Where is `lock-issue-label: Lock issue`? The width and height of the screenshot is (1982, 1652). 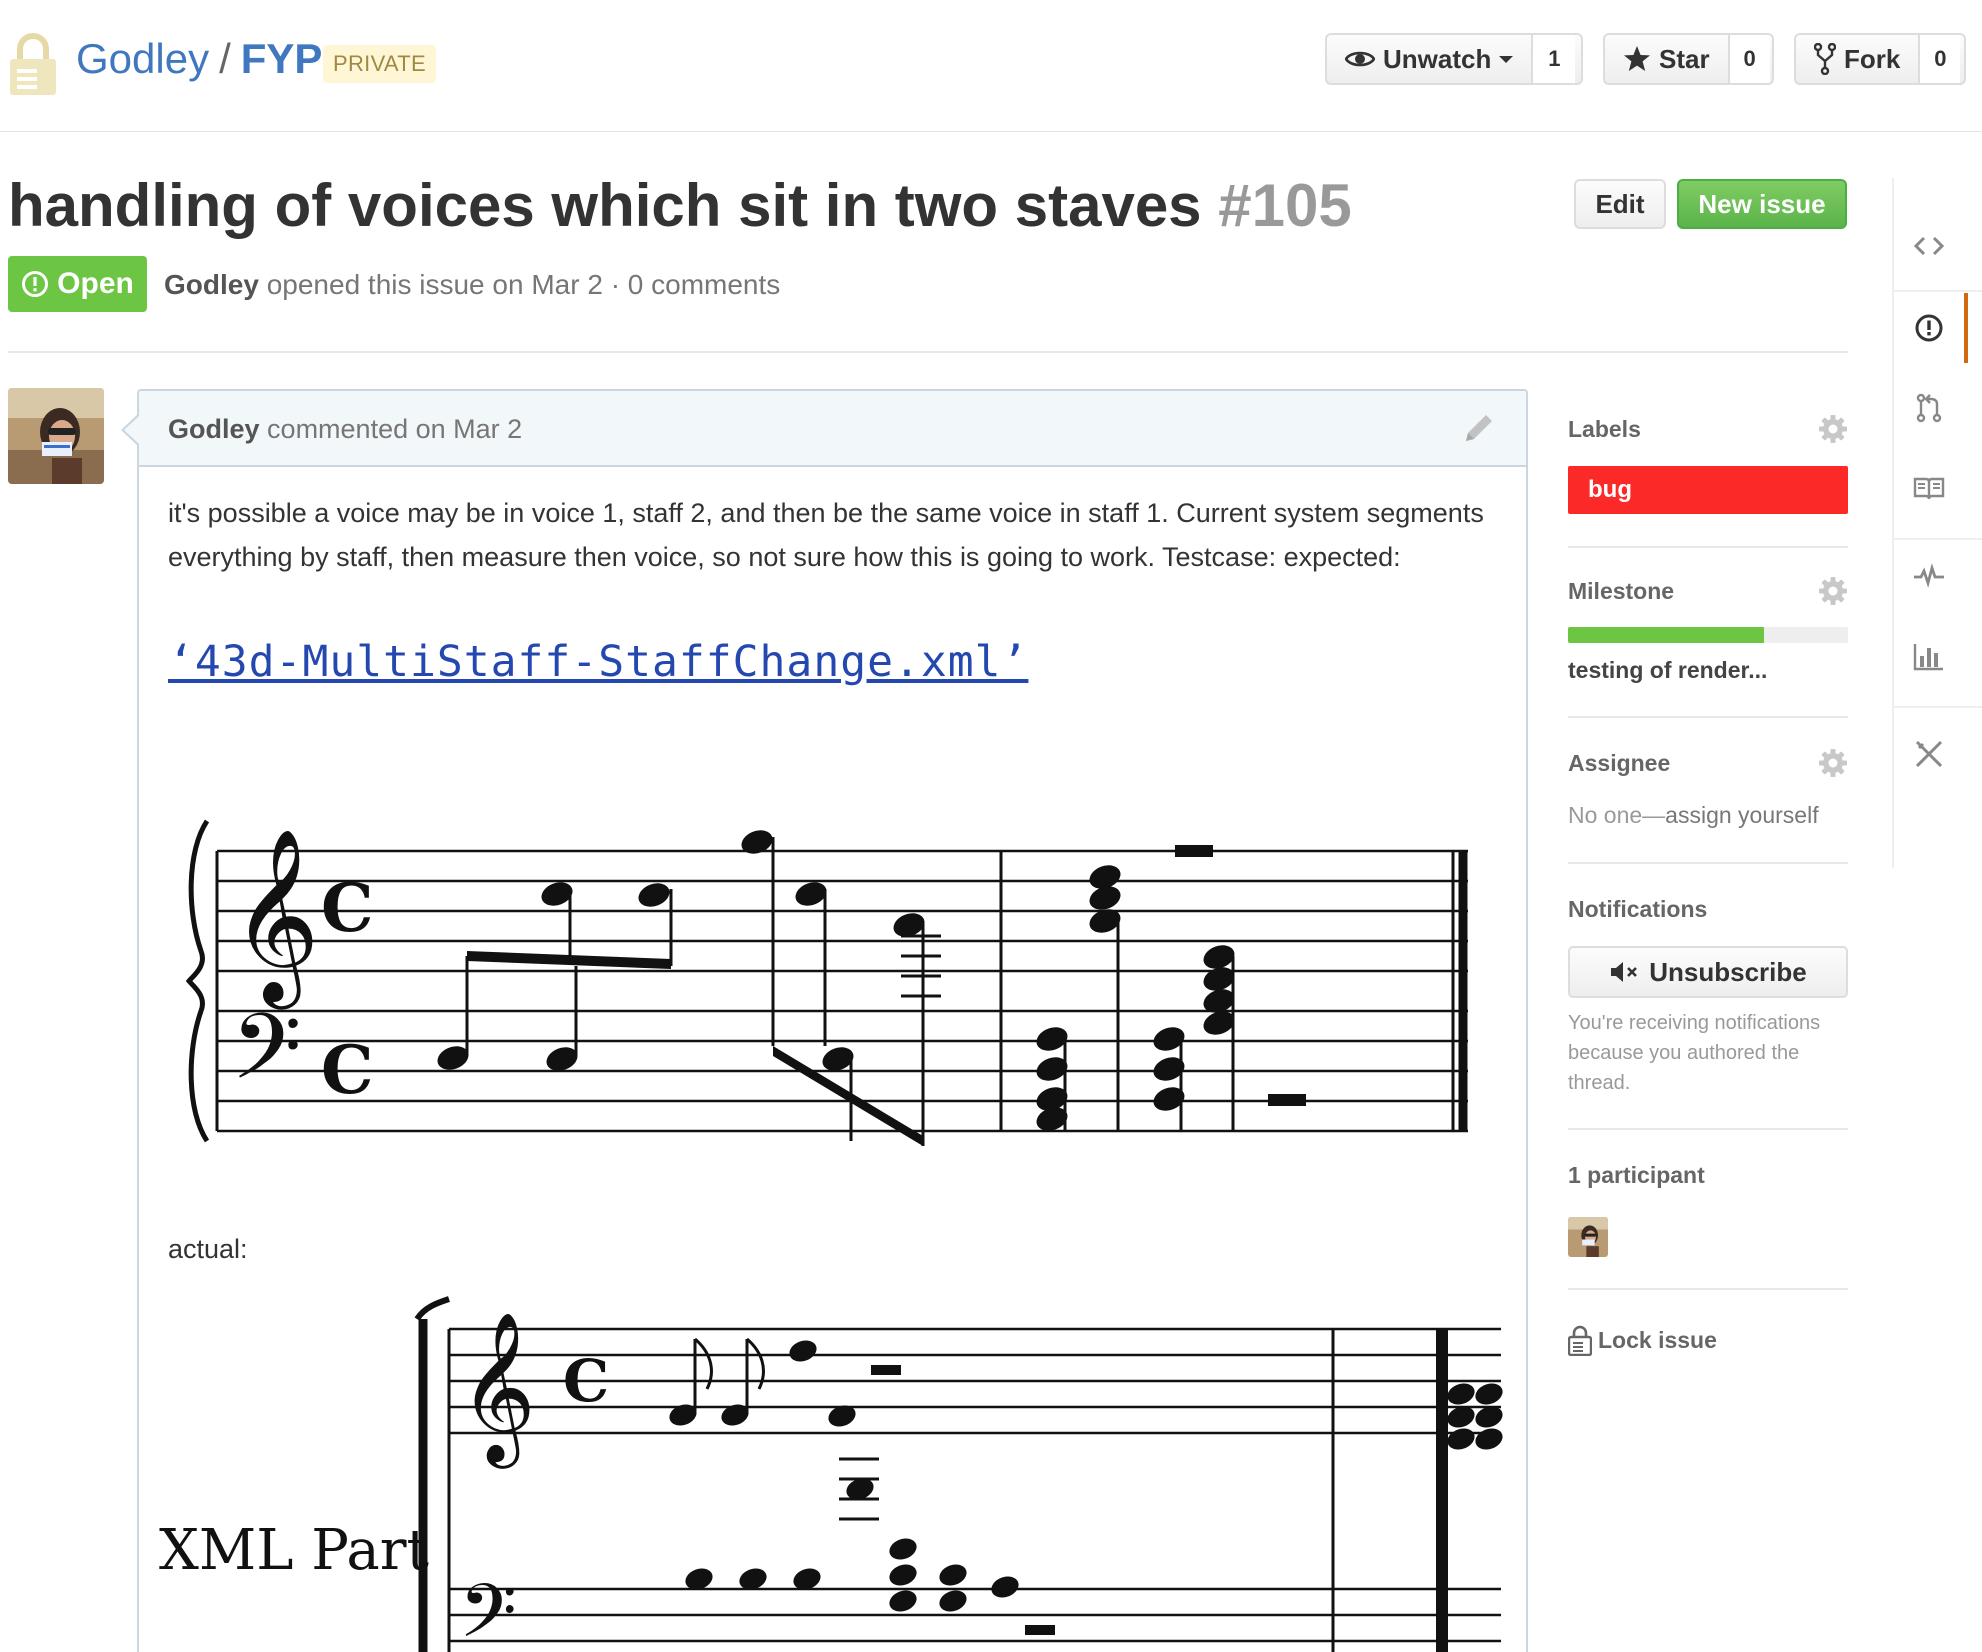 lock-issue-label: Lock issue is located at coordinates (1657, 1339).